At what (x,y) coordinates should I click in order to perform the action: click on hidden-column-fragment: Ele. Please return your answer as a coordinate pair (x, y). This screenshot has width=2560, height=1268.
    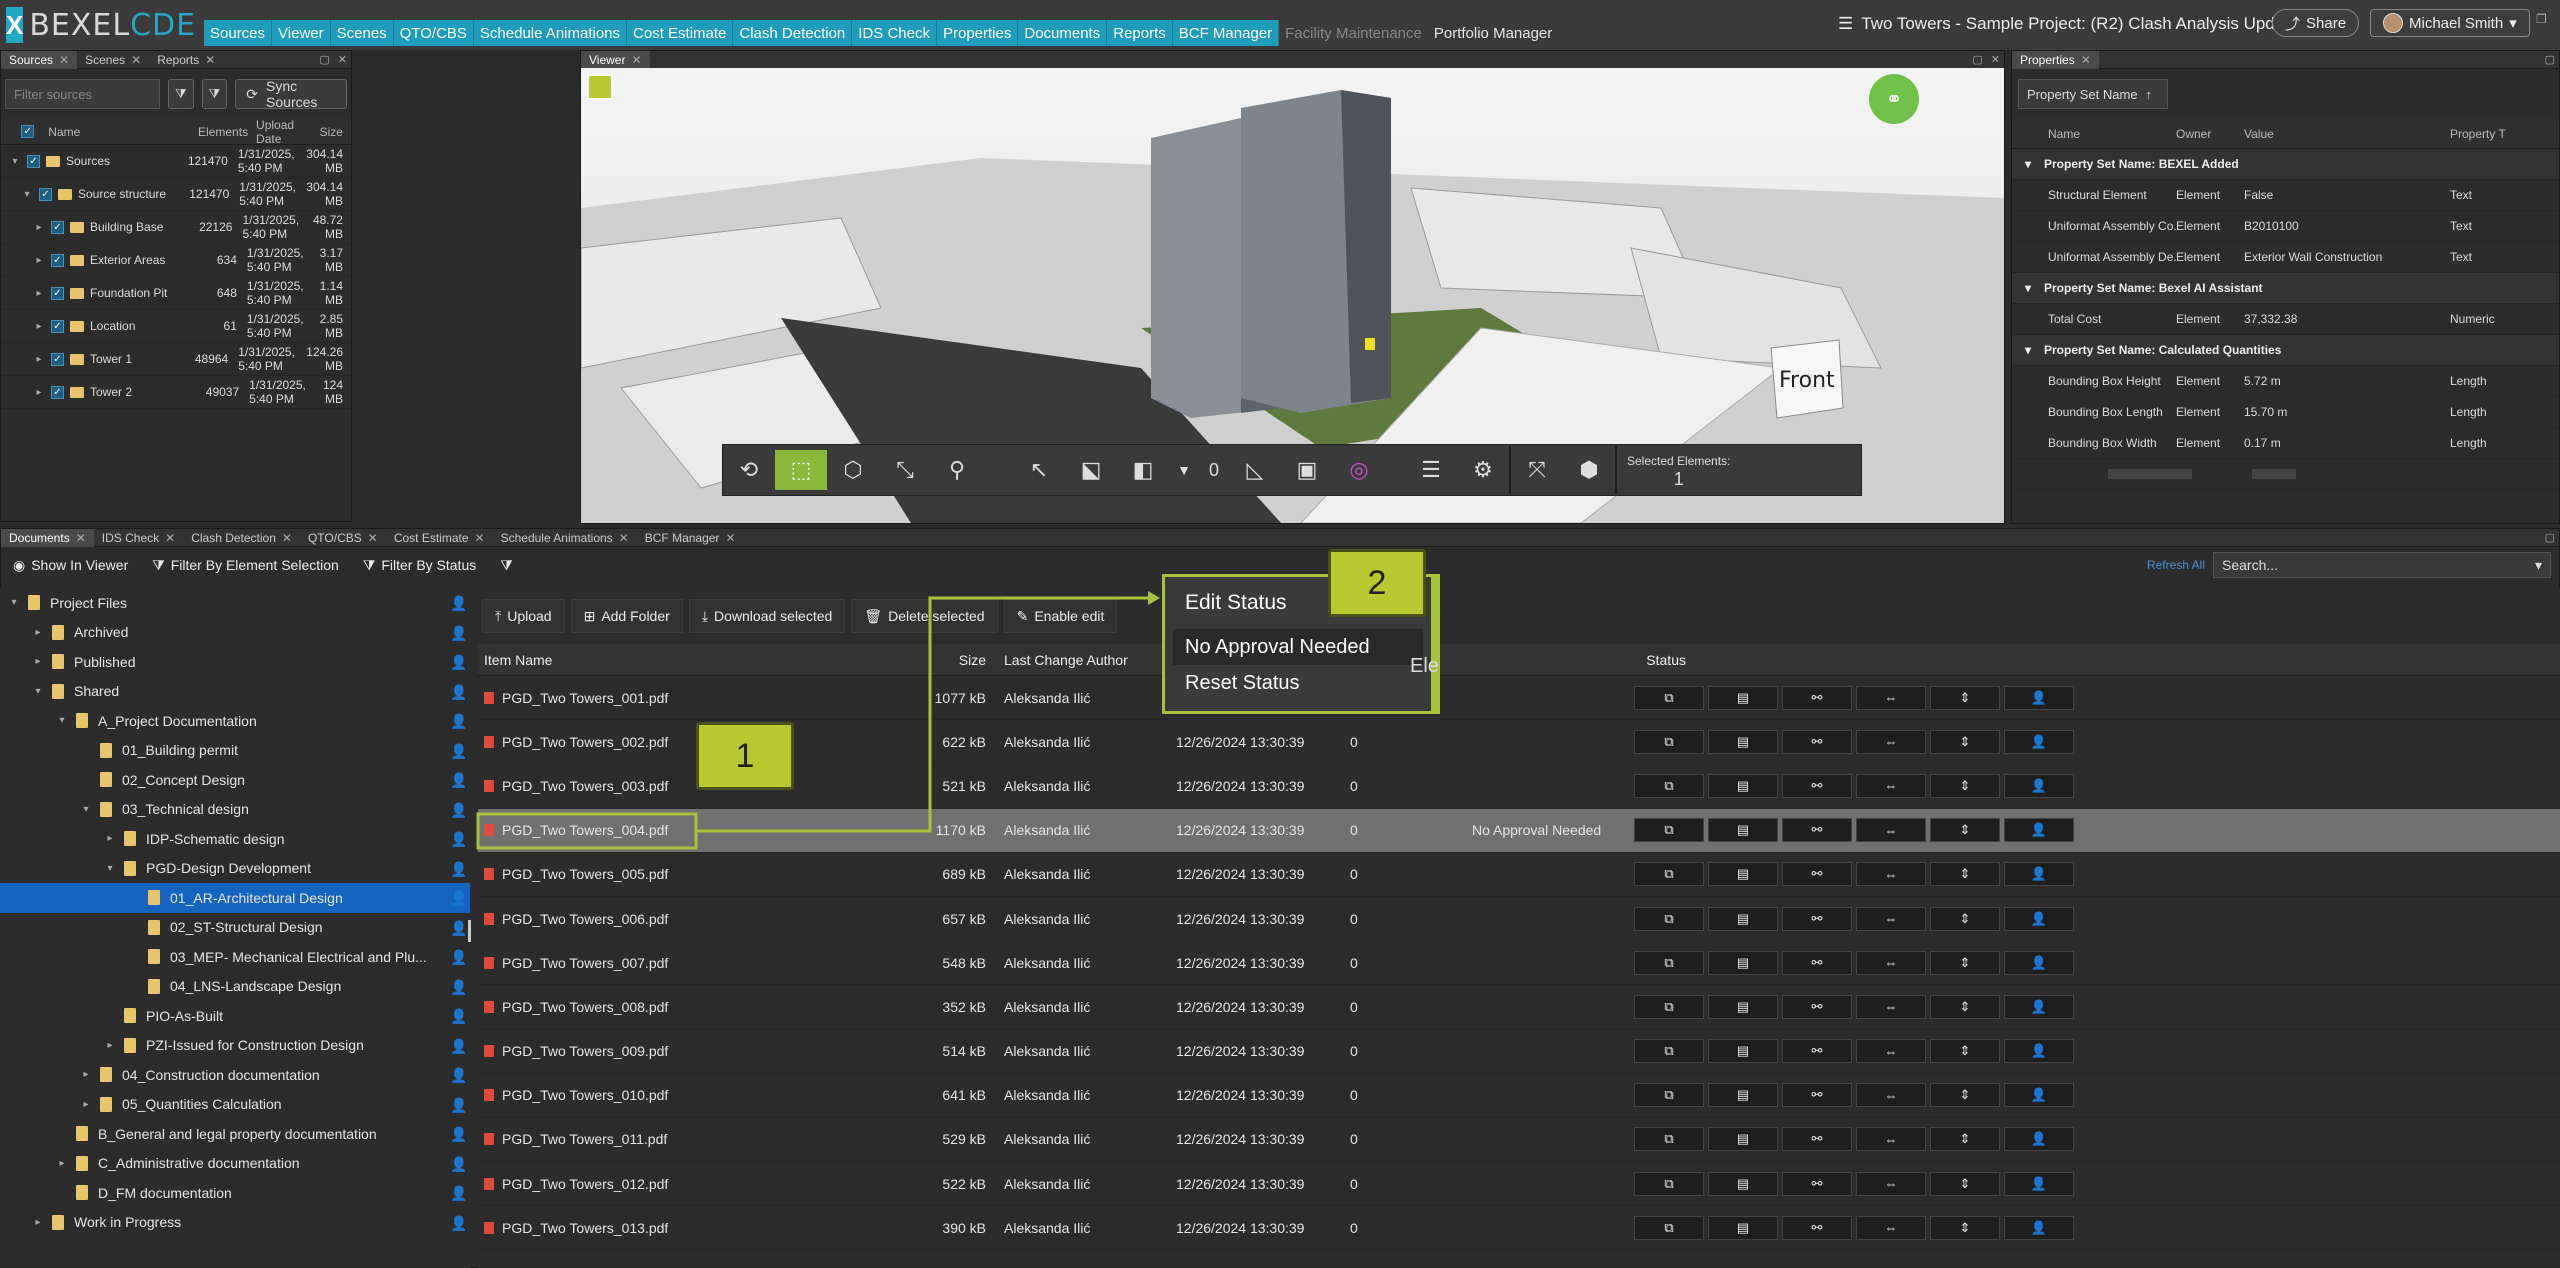
    Looking at the image, I should click on (1424, 666).